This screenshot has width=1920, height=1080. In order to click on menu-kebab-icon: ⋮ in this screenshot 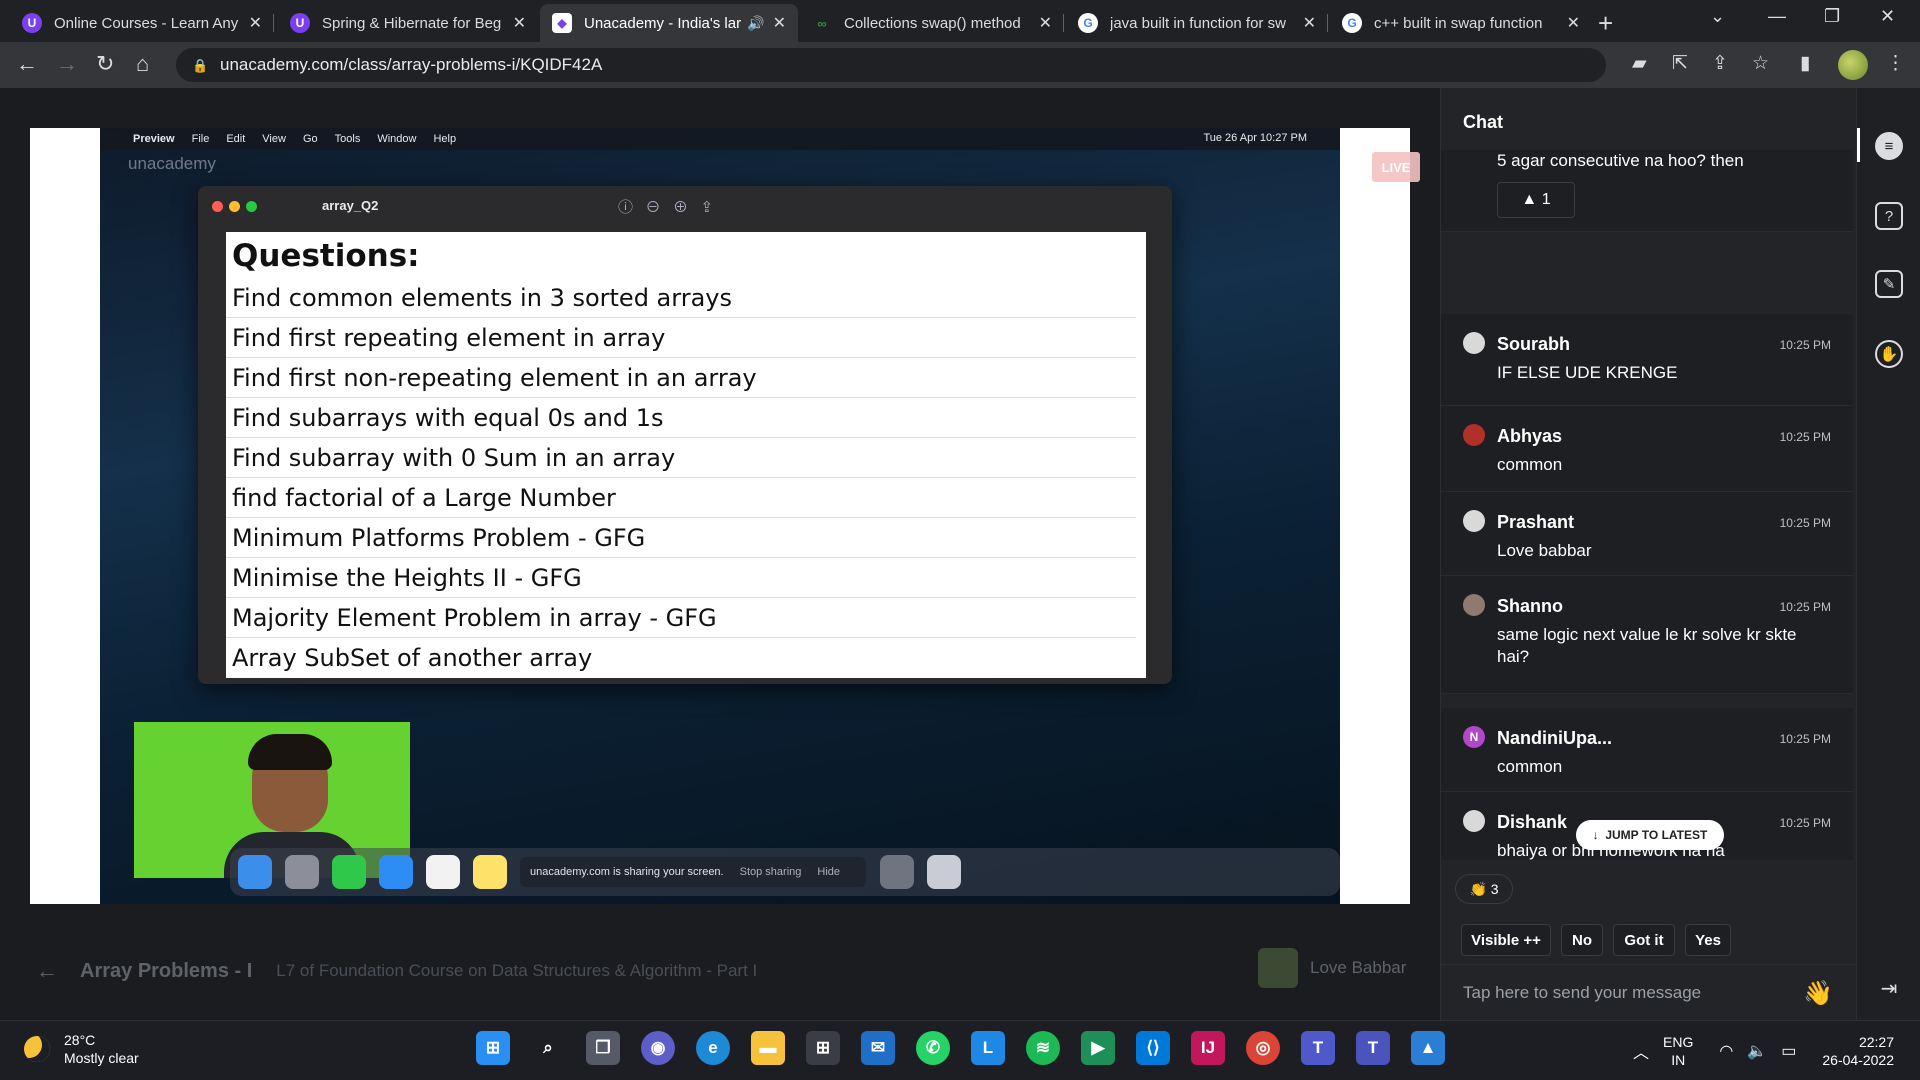, I will do `click(1895, 63)`.